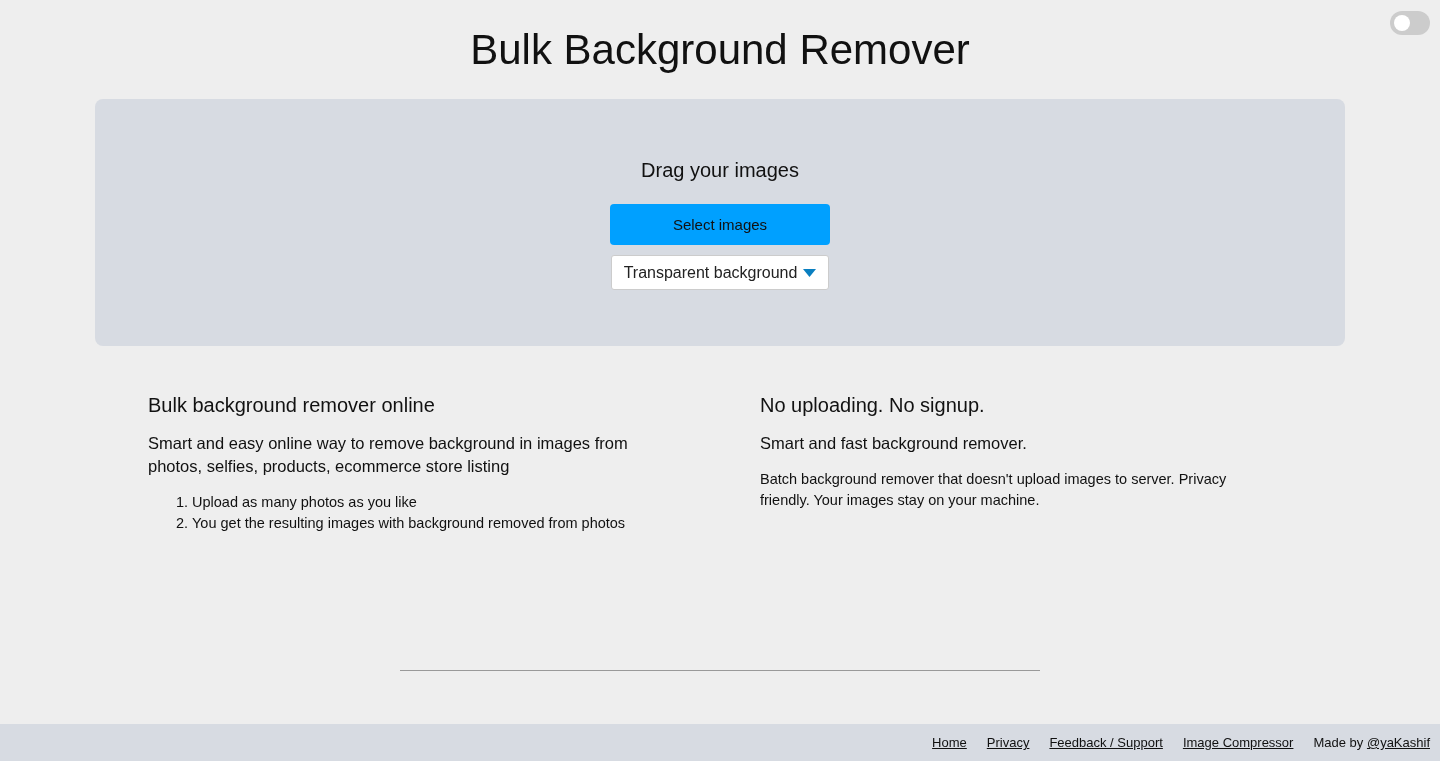 Image resolution: width=1440 pixels, height=761 pixels. Describe the element at coordinates (994, 490) in the screenshot. I see `feature-text: Batch background remover that doesn't upload images to server. Privacy friendly. Your images stay on your machine.` at that location.